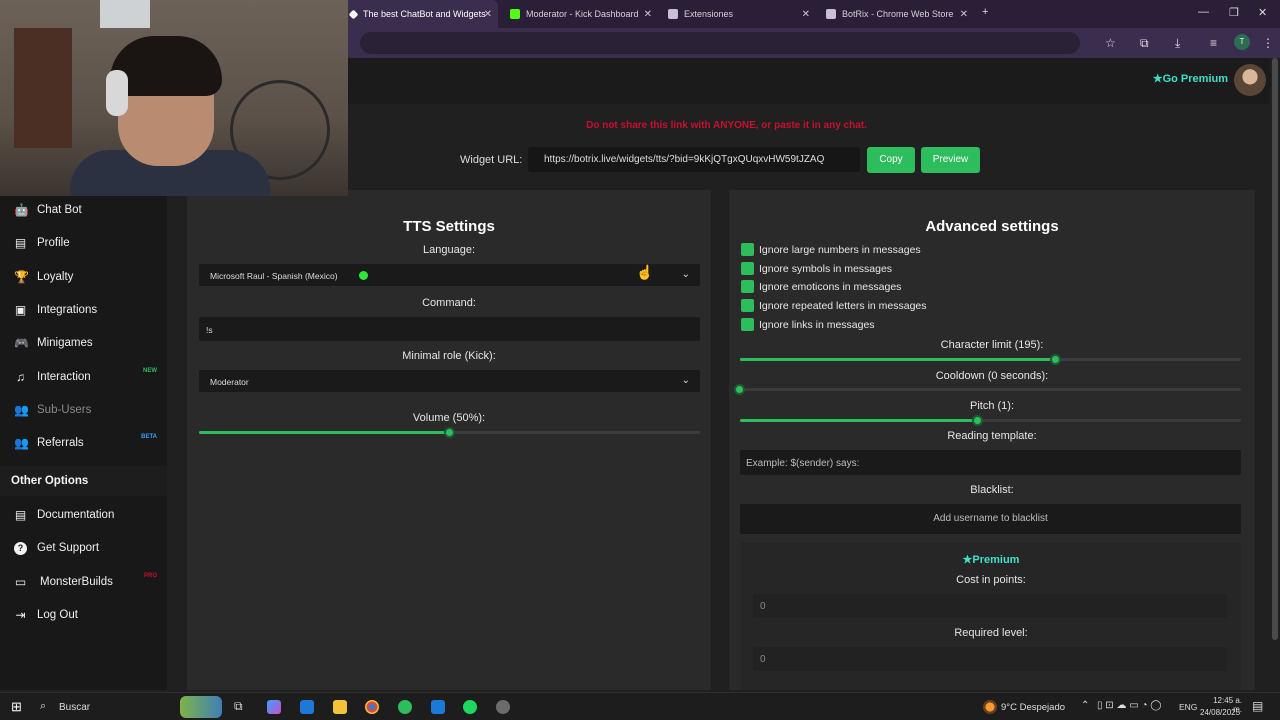  I want to click on tab-title: The best ChatBot and Widgets, so click(424, 14).